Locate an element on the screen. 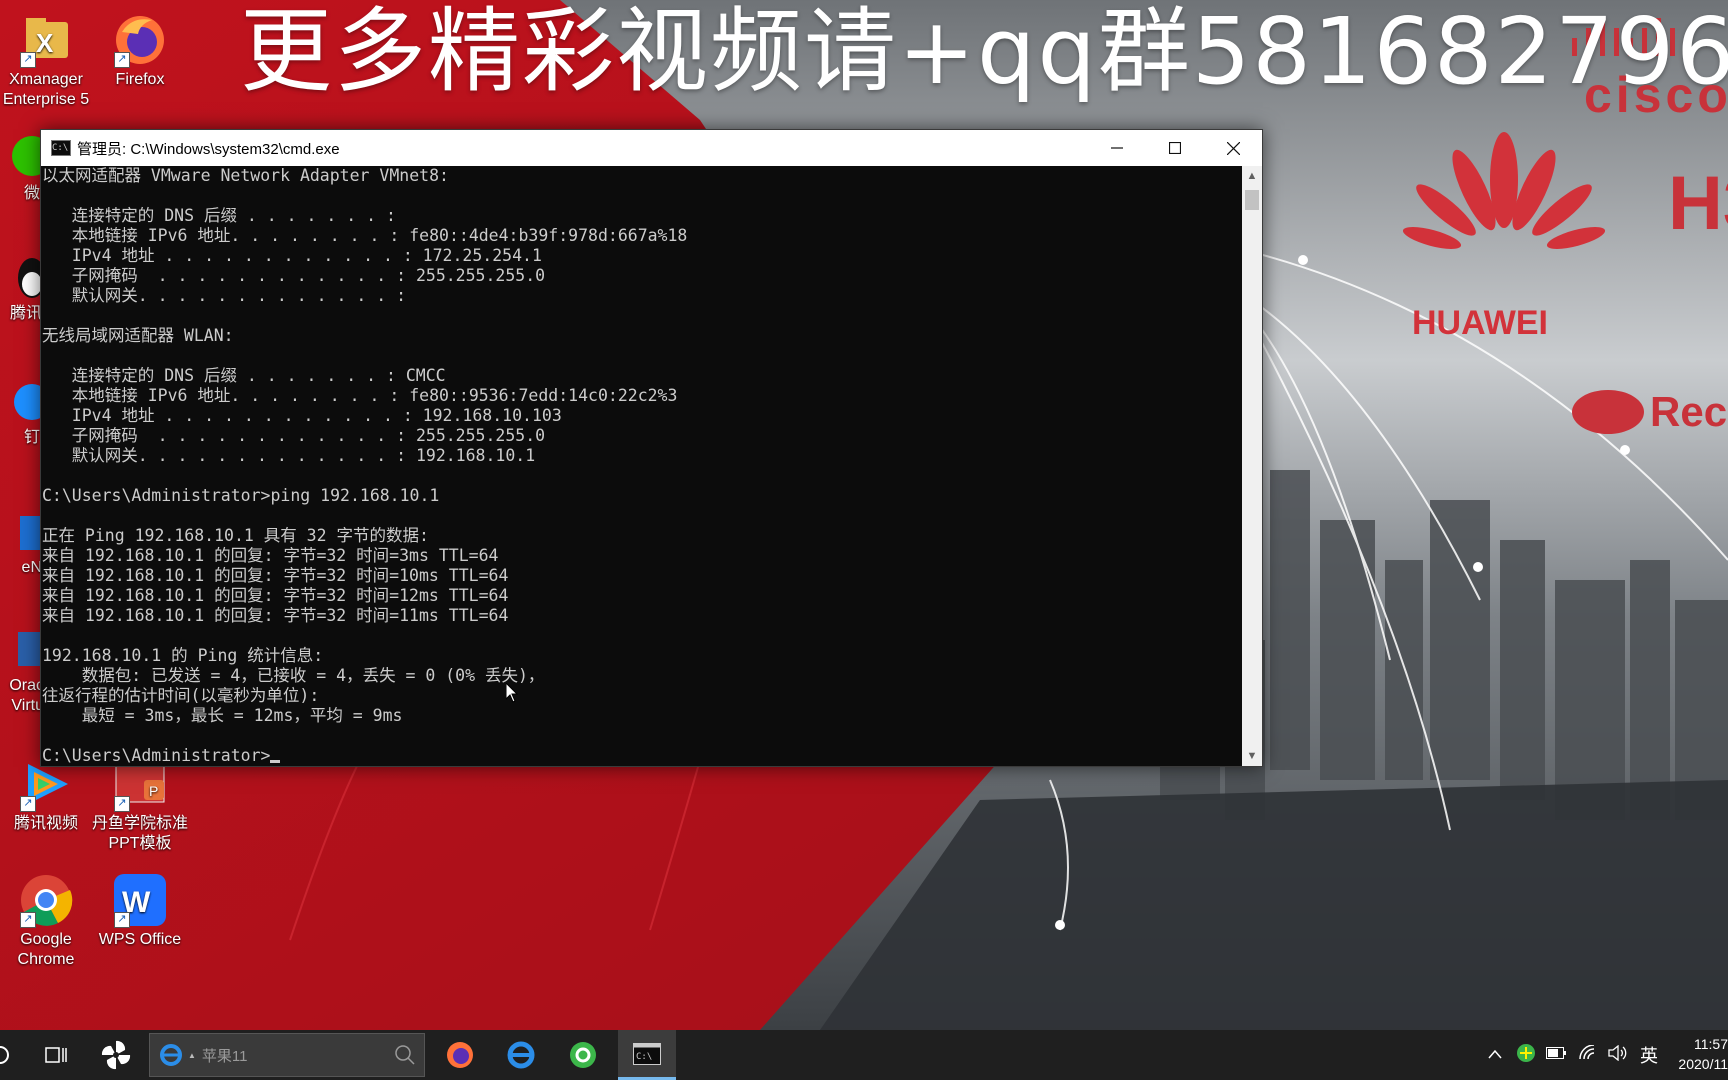  close-icon is located at coordinates (1233, 148).